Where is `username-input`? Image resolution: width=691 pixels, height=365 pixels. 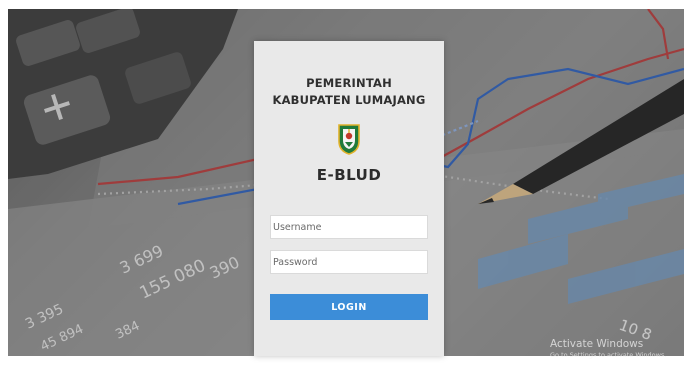 username-input is located at coordinates (349, 227).